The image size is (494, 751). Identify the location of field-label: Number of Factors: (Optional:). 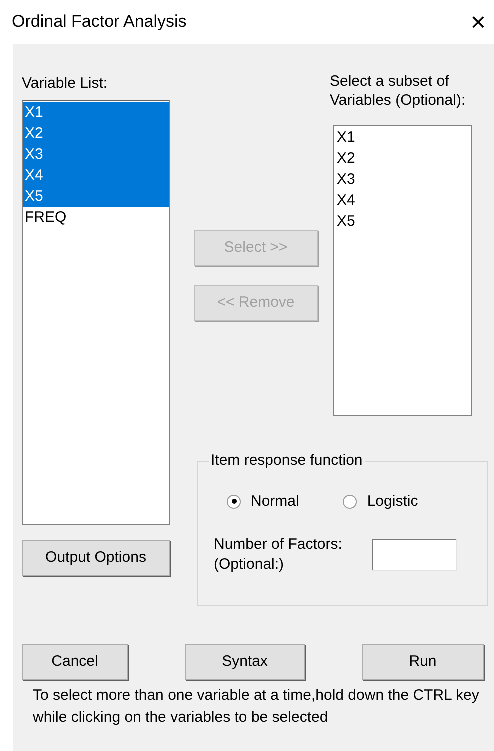
(279, 555).